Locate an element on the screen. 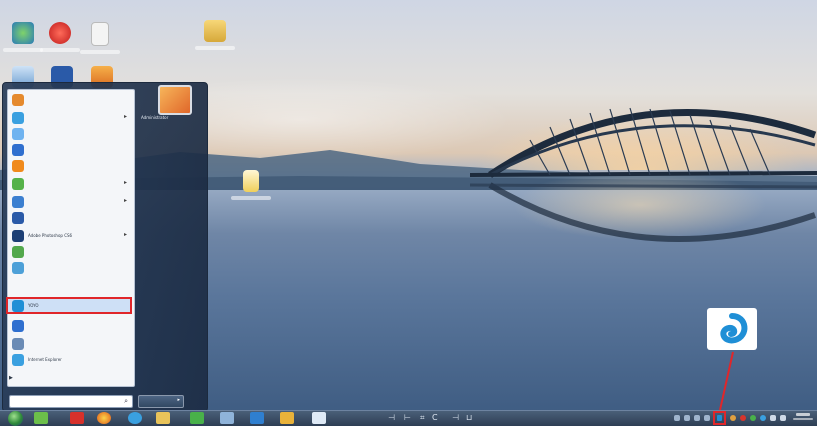 The width and height of the screenshot is (817, 439). desktop-icon-network is located at coordinates (23, 39).